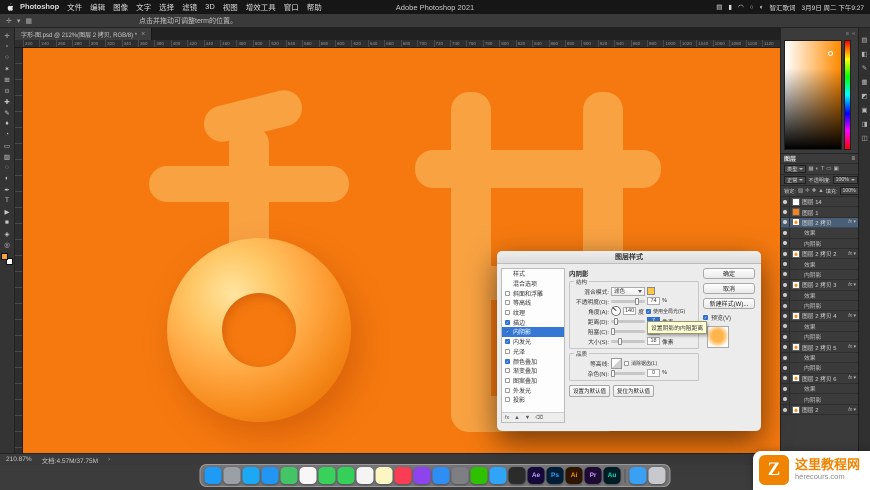 The width and height of the screenshot is (870, 490). What do you see at coordinates (7, 178) in the screenshot?
I see `dodge-tool: ◐` at bounding box center [7, 178].